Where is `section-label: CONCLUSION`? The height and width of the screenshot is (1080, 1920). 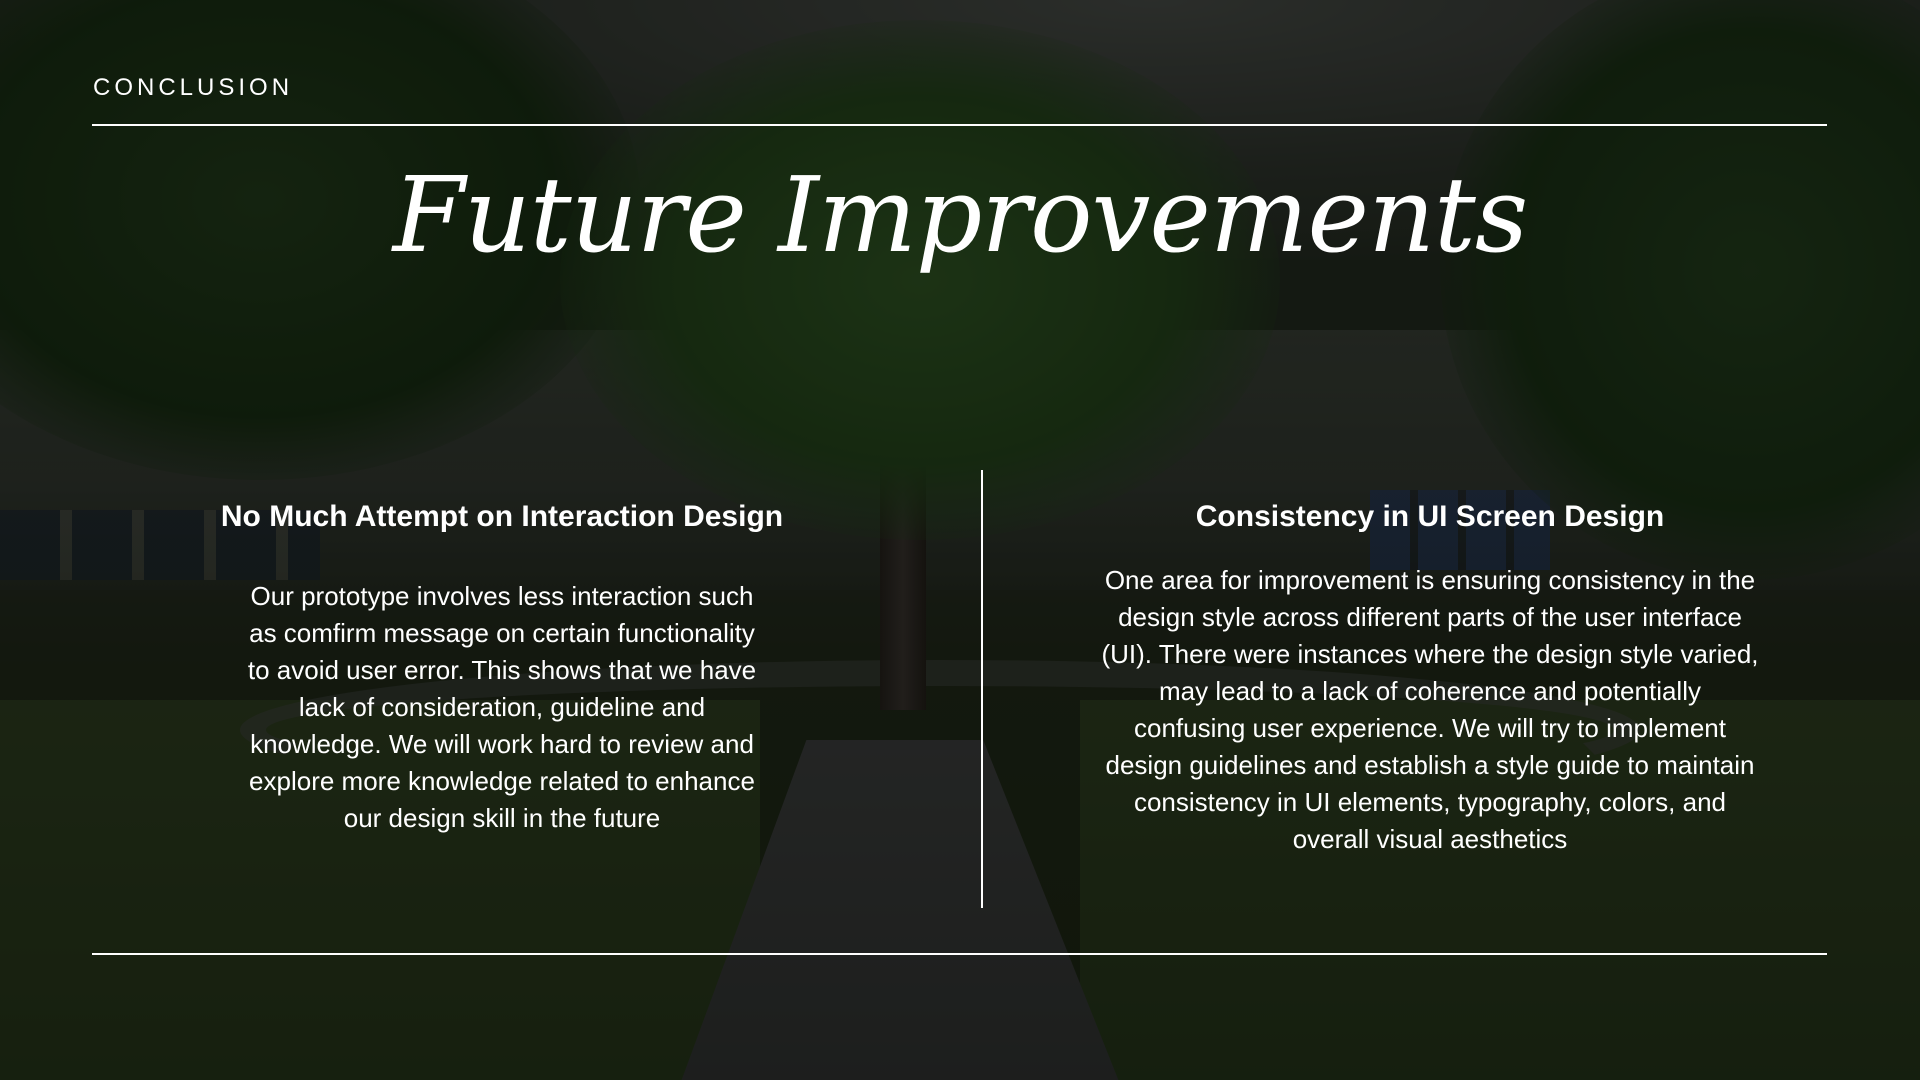
section-label: CONCLUSION is located at coordinates (193, 87).